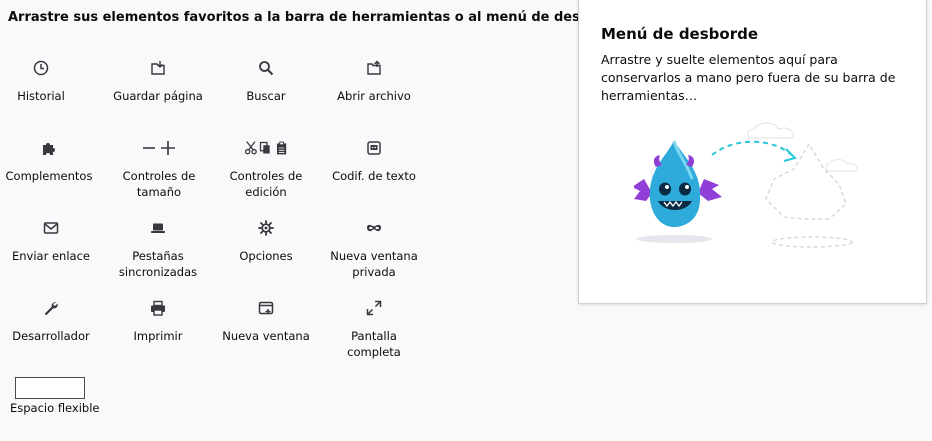 This screenshot has height=441, width=932. What do you see at coordinates (374, 168) in the screenshot?
I see `palette-item-text-encoding: Codif. de texto` at bounding box center [374, 168].